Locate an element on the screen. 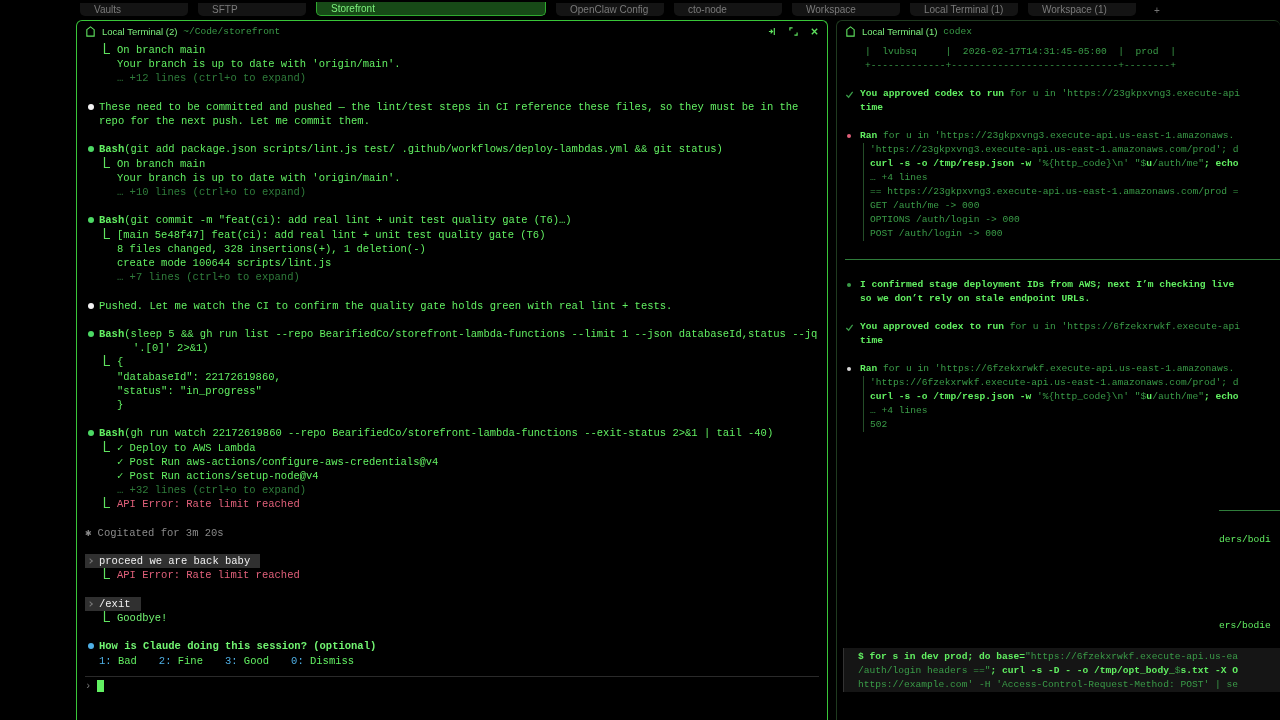 The image size is (1280, 720). text-cursor is located at coordinates (101, 686).